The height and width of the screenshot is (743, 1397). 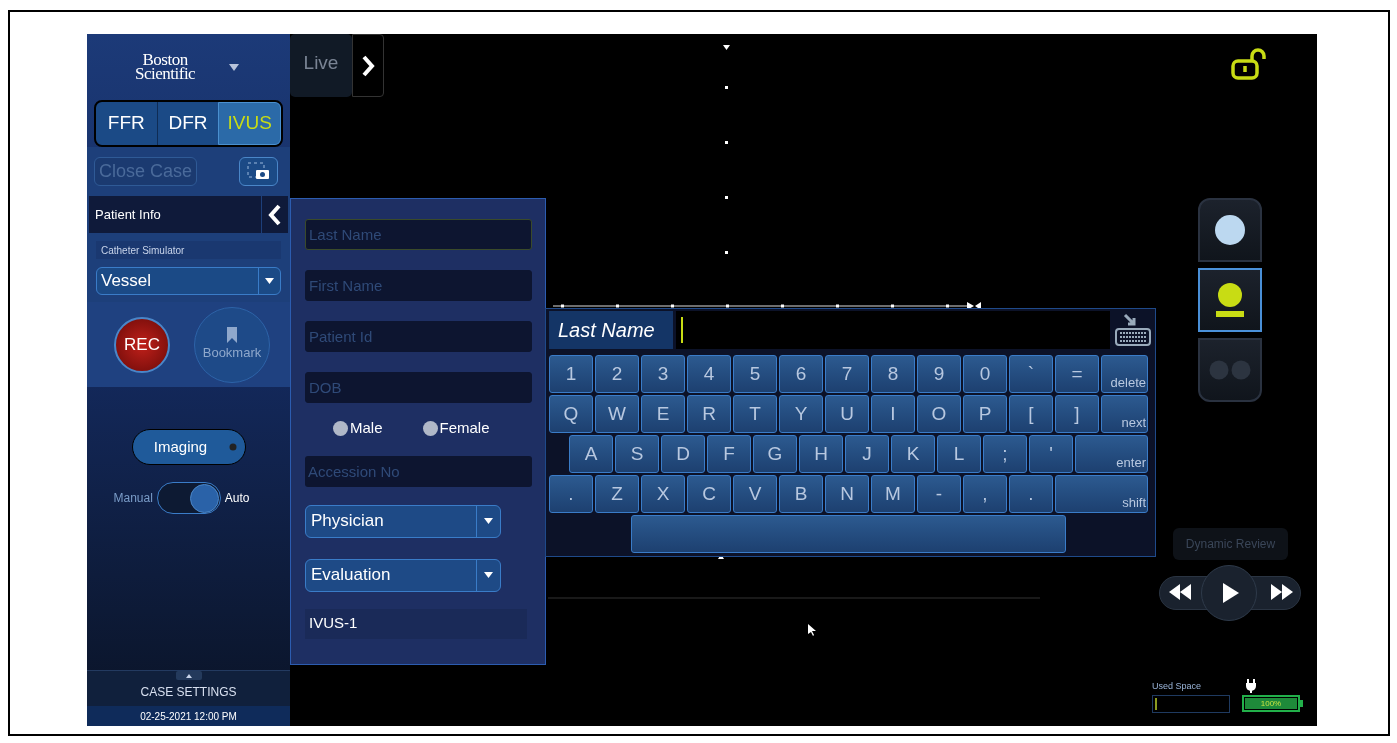 What do you see at coordinates (1077, 374) in the screenshot?
I see `keyboard-key: =` at bounding box center [1077, 374].